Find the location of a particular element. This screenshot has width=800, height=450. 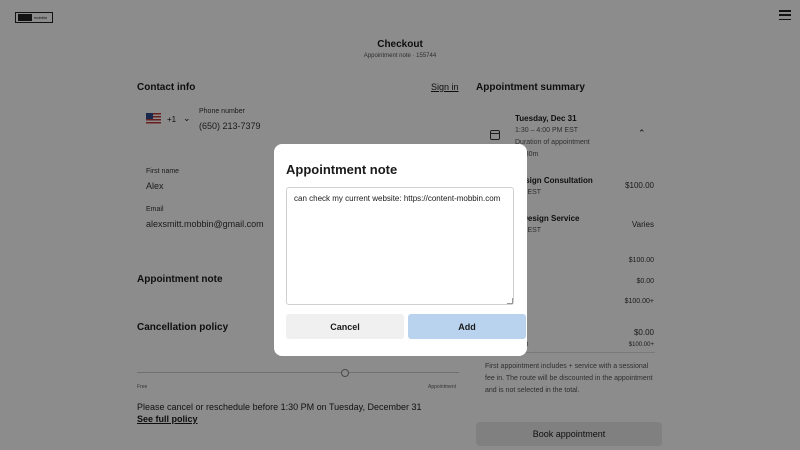

resize-handle-icon is located at coordinates (510, 301).